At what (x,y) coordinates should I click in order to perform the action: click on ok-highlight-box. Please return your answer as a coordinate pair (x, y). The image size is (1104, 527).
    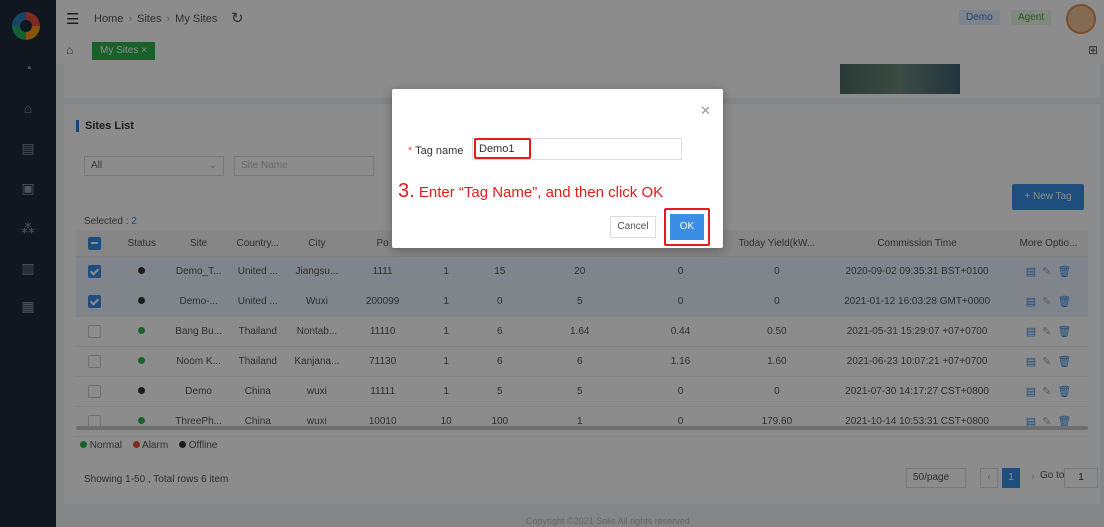
    Looking at the image, I should click on (687, 227).